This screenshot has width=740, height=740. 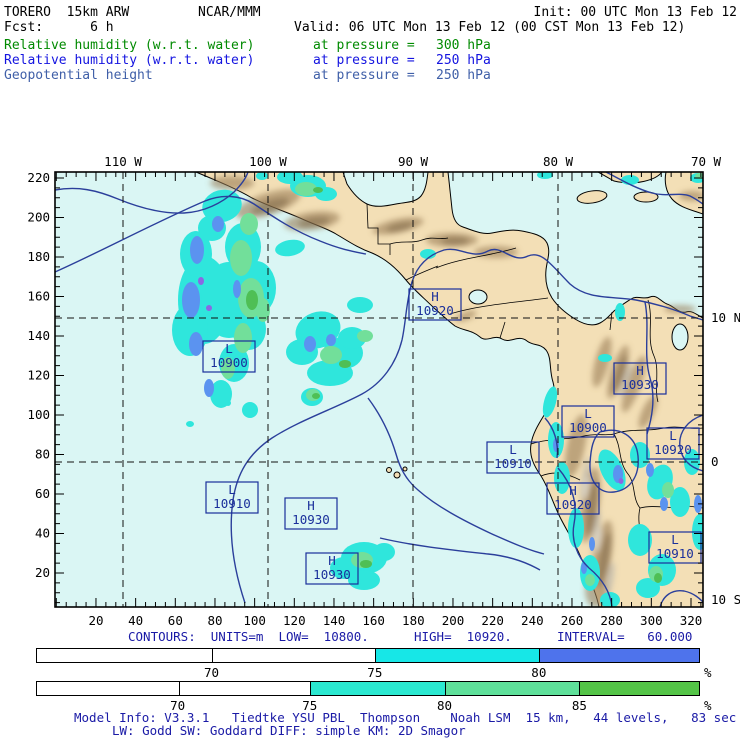 What do you see at coordinates (38, 177) in the screenshot?
I see `grid-y-tick-label: 220` at bounding box center [38, 177].